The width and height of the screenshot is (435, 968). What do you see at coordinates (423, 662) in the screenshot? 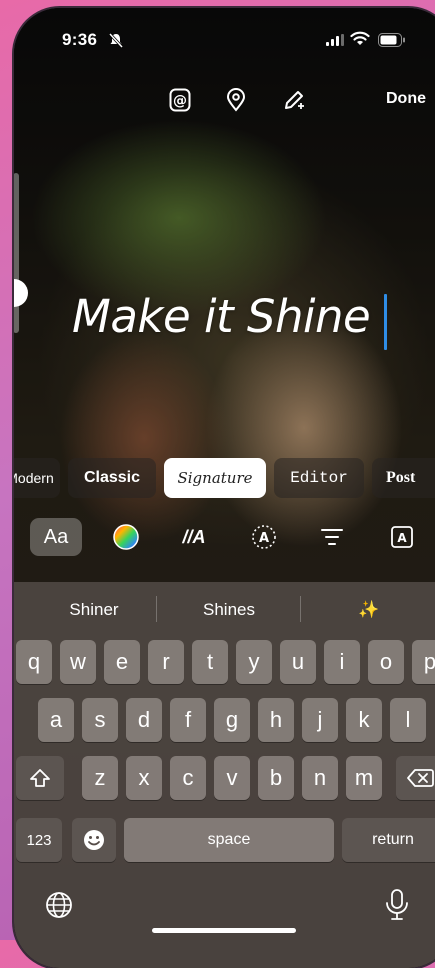
I see `key-p: p` at bounding box center [423, 662].